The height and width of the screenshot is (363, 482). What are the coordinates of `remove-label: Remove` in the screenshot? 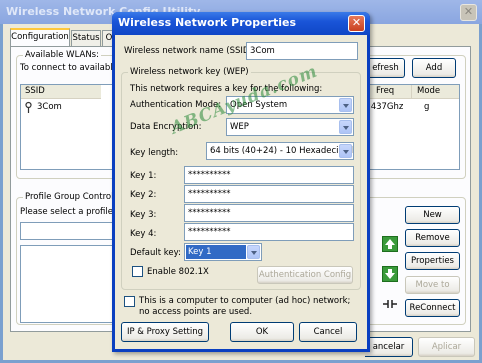 It's located at (432, 238).